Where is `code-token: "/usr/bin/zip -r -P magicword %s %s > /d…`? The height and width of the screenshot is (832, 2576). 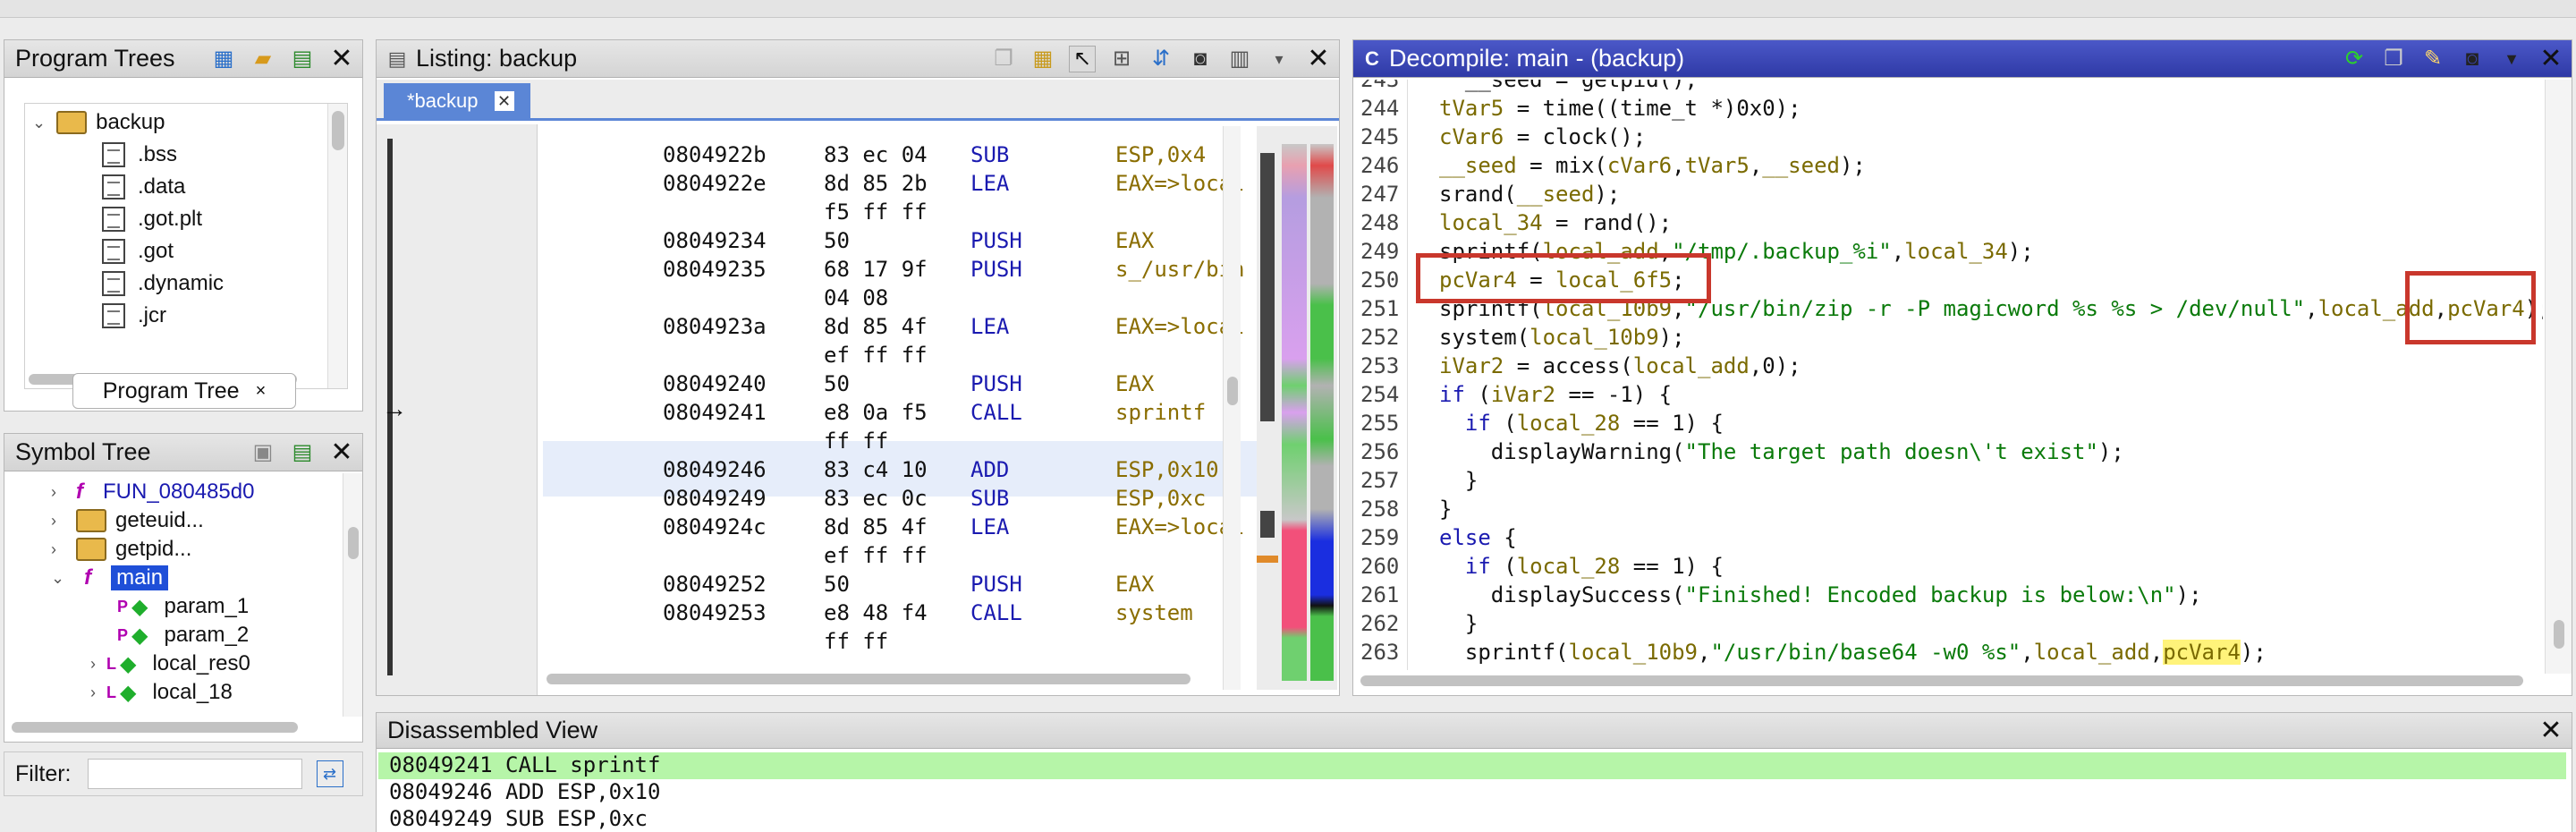 code-token: "/usr/bin/zip -r -P magicword %s %s > /d… is located at coordinates (1995, 308).